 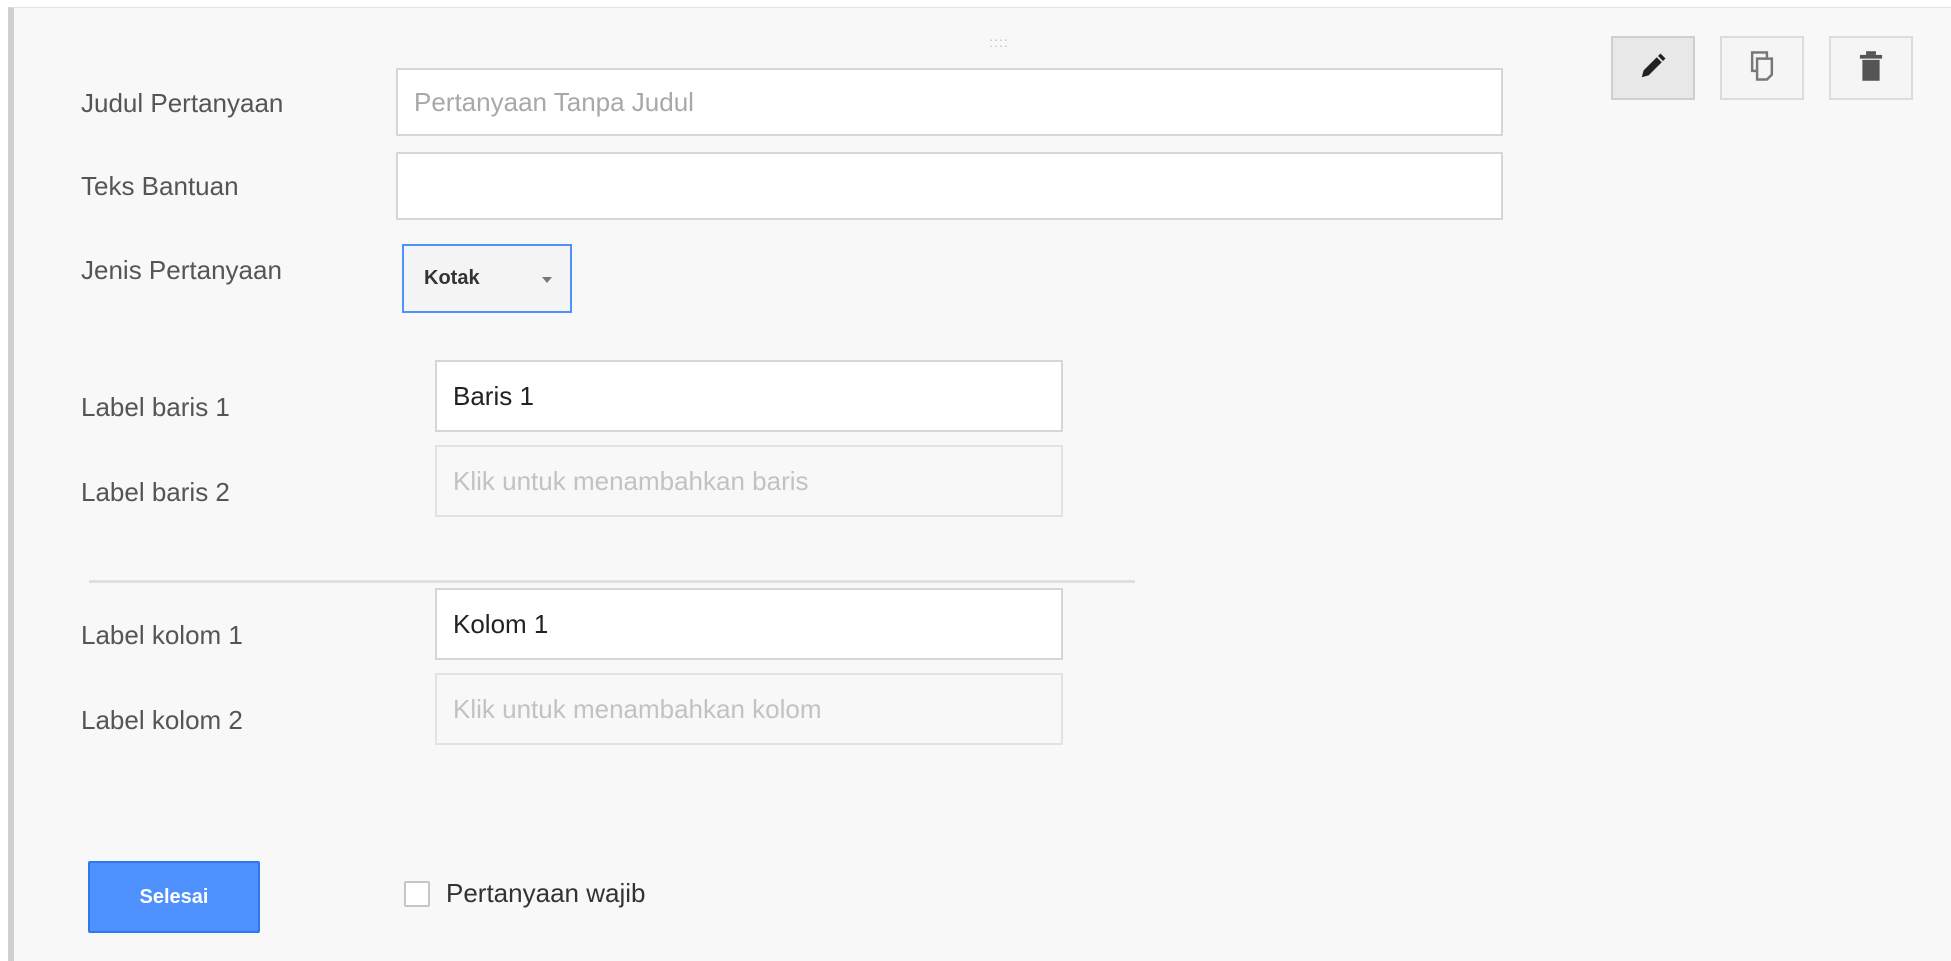 I want to click on edit-button, so click(x=1653, y=68).